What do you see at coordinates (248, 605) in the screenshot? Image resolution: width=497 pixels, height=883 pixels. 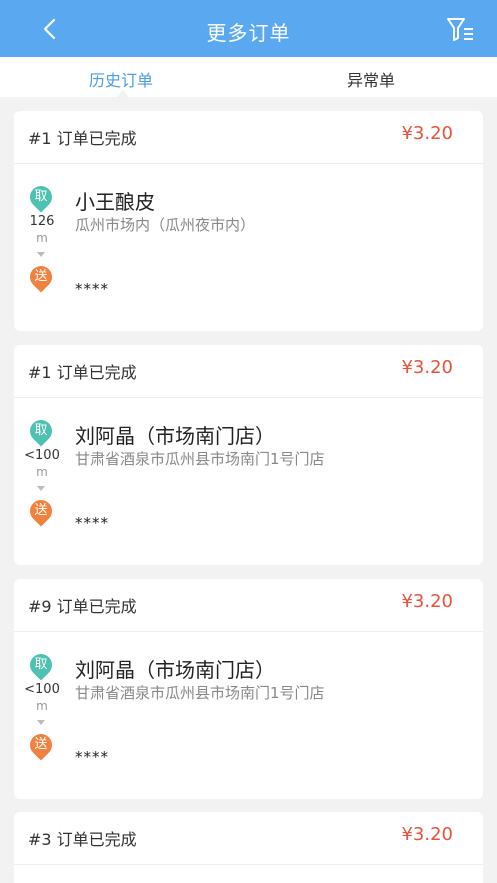 I see `order-card-header: #9 订单已完成 ¥3.20` at bounding box center [248, 605].